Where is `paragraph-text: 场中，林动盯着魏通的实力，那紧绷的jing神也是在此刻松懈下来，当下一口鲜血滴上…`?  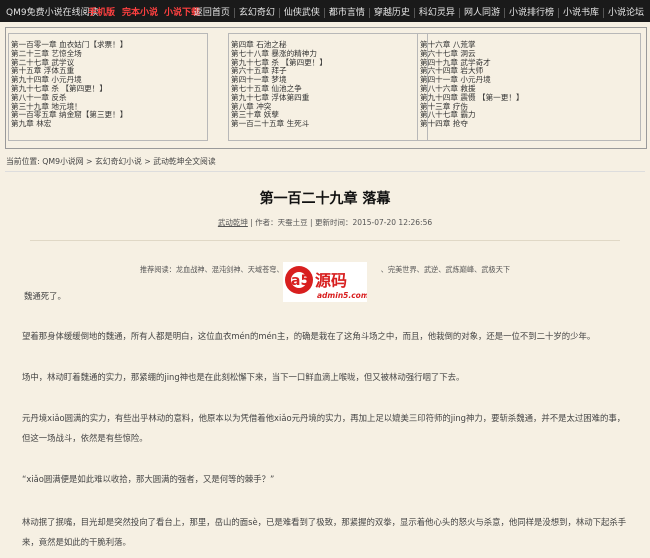 paragraph-text: 场中，林动盯着魏通的实力，那紧绷的jing神也是在此刻松懈下来，当下一口鲜血滴上… is located at coordinates (243, 377).